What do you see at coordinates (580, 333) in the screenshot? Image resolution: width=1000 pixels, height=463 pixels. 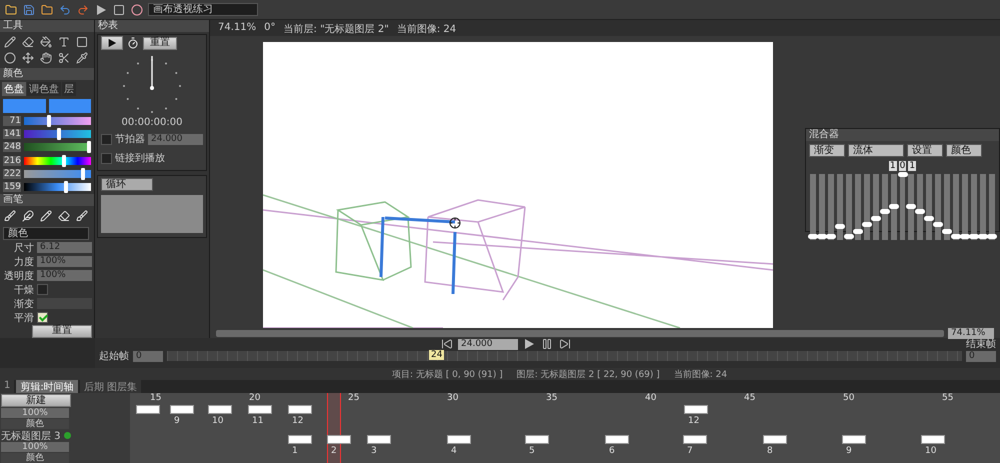 I see `horizontal-scrollbar` at bounding box center [580, 333].